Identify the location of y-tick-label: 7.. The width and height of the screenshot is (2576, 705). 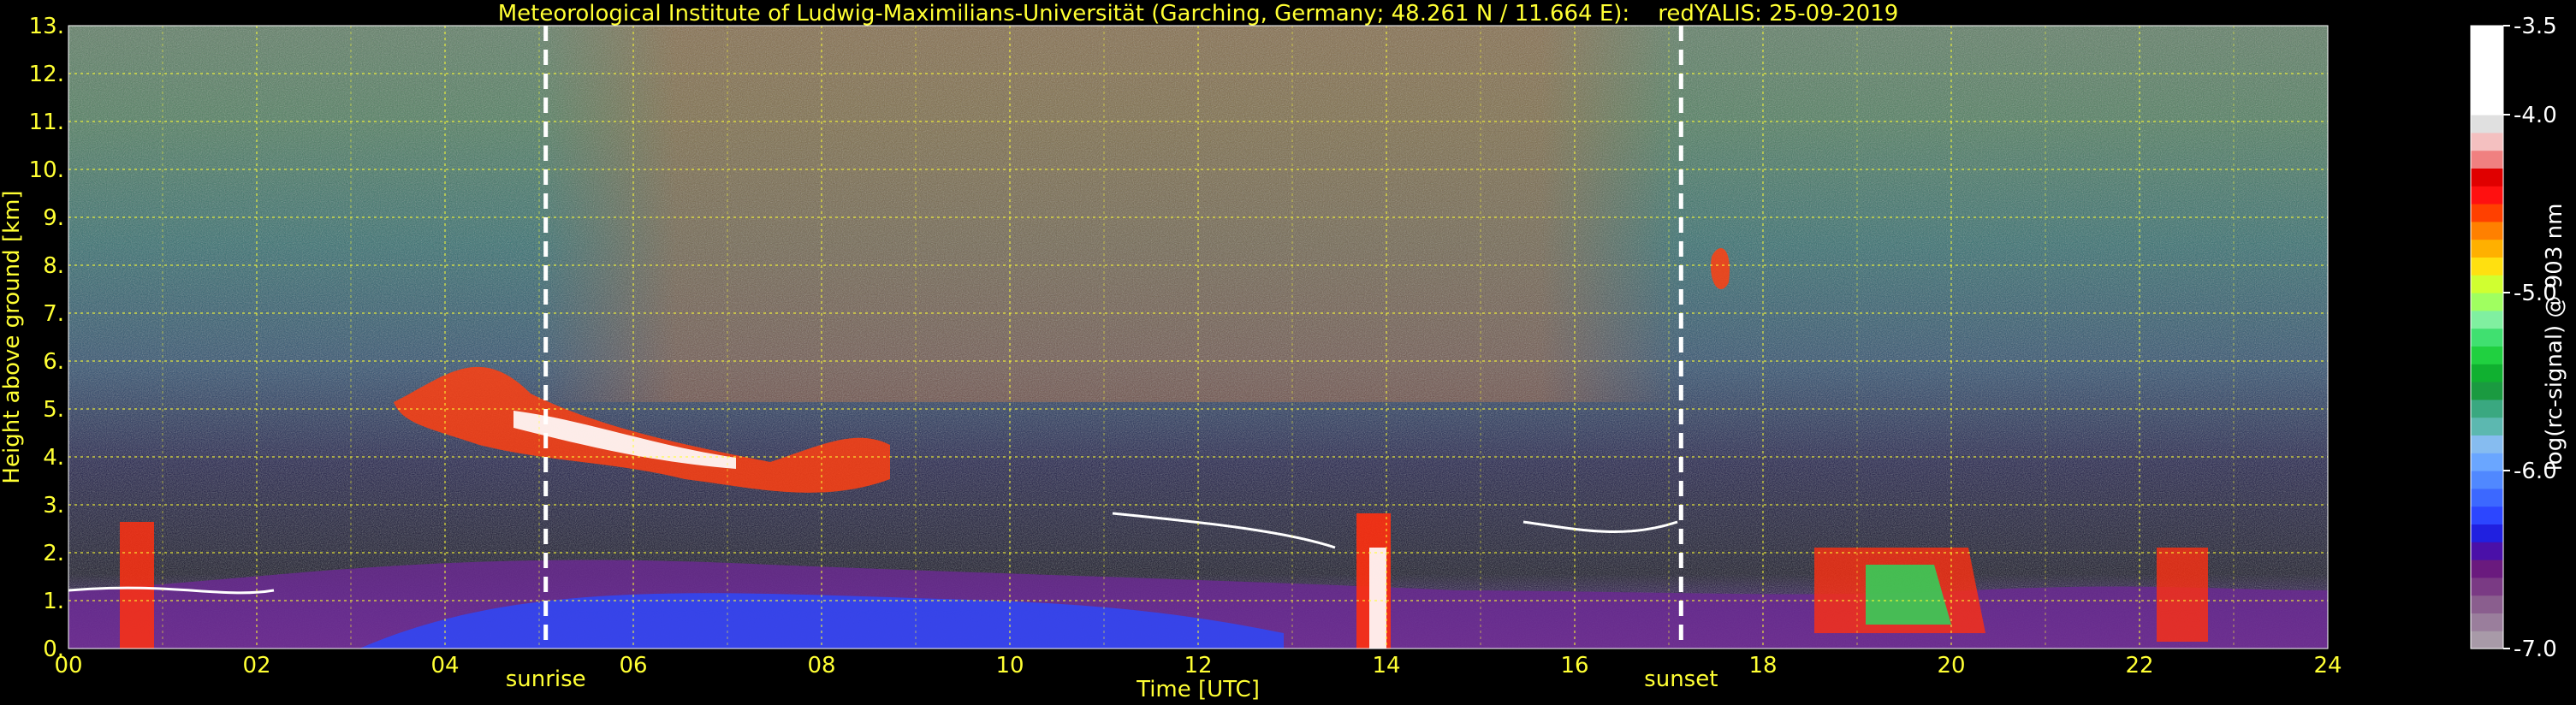
(53, 314).